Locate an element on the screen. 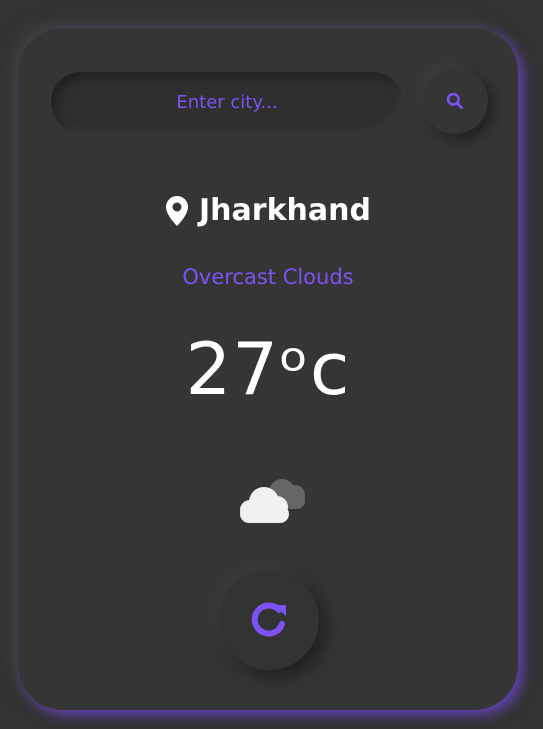 The width and height of the screenshot is (543, 729). location-name: Jharkhand is located at coordinates (285, 210).